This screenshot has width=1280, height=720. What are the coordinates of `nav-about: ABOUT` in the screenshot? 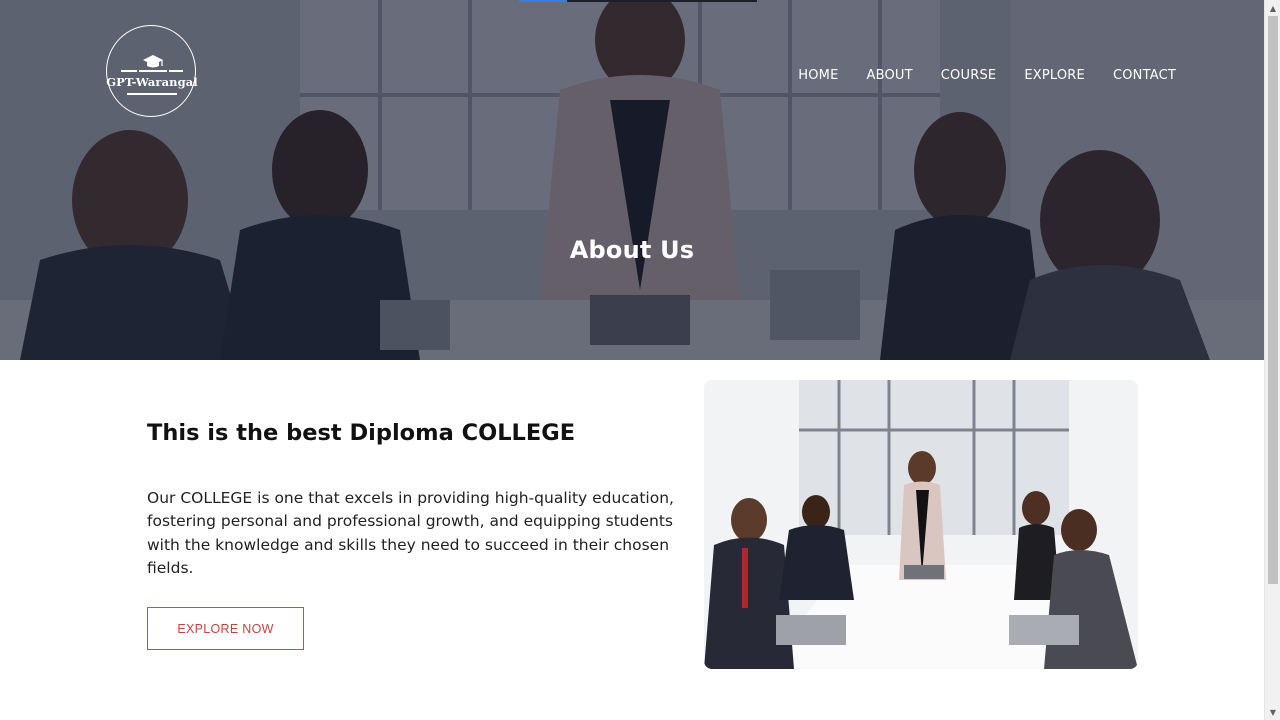 It's located at (890, 75).